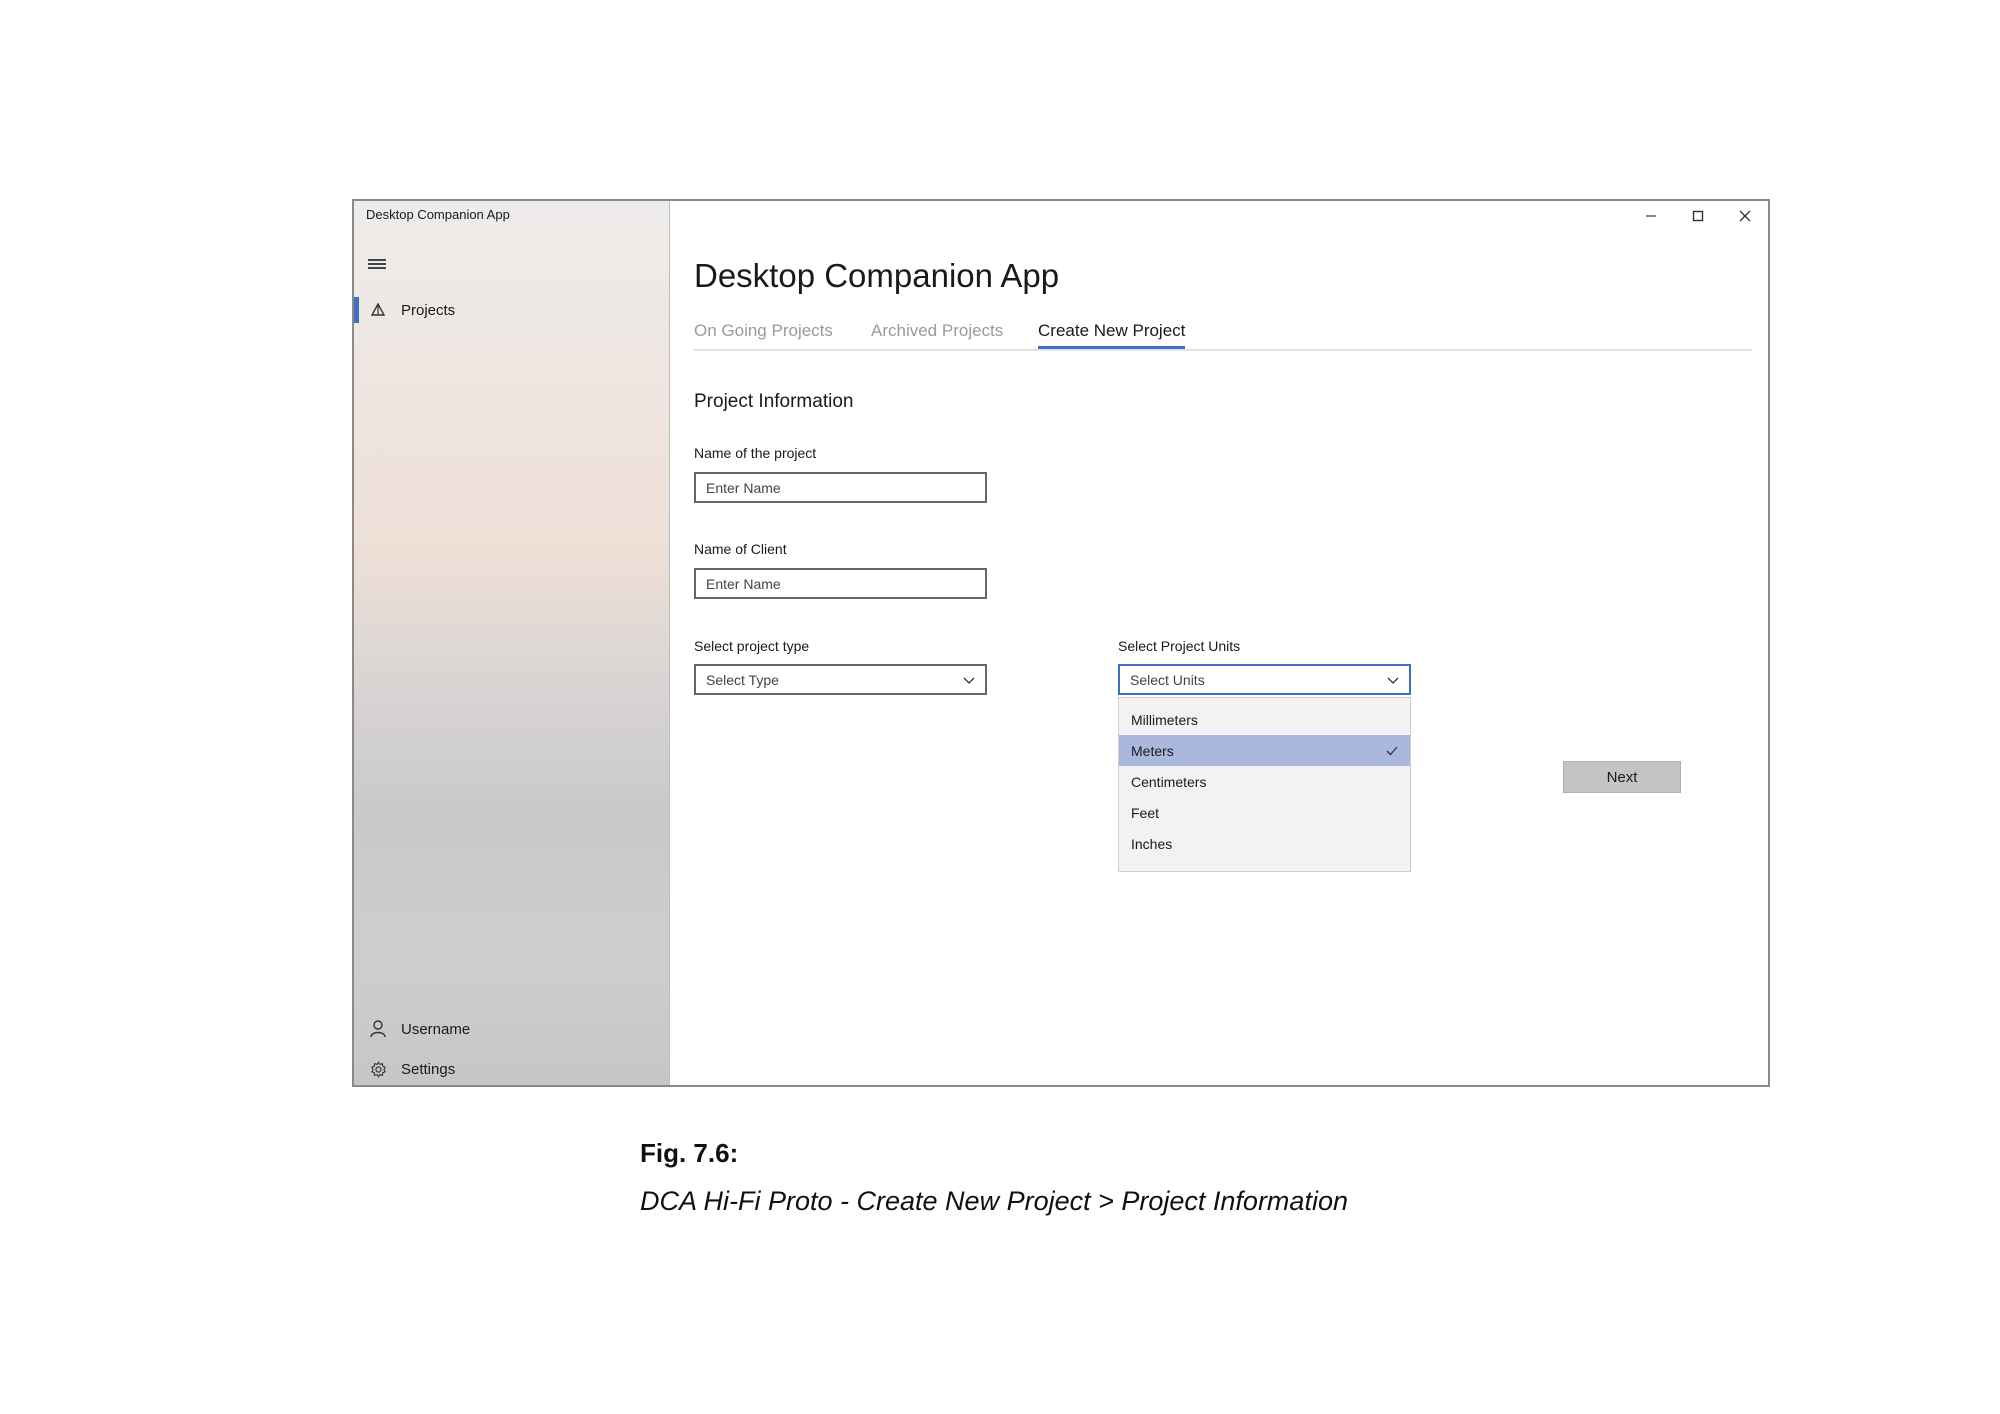  Describe the element at coordinates (1167, 679) in the screenshot. I see `project-units-value: Select Units` at that location.